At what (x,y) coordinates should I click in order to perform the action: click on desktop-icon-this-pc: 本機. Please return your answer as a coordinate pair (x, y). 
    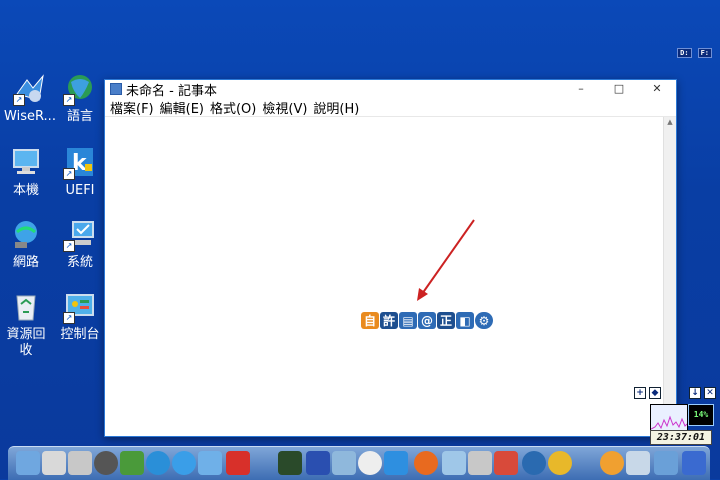
    Looking at the image, I should click on (27, 172).